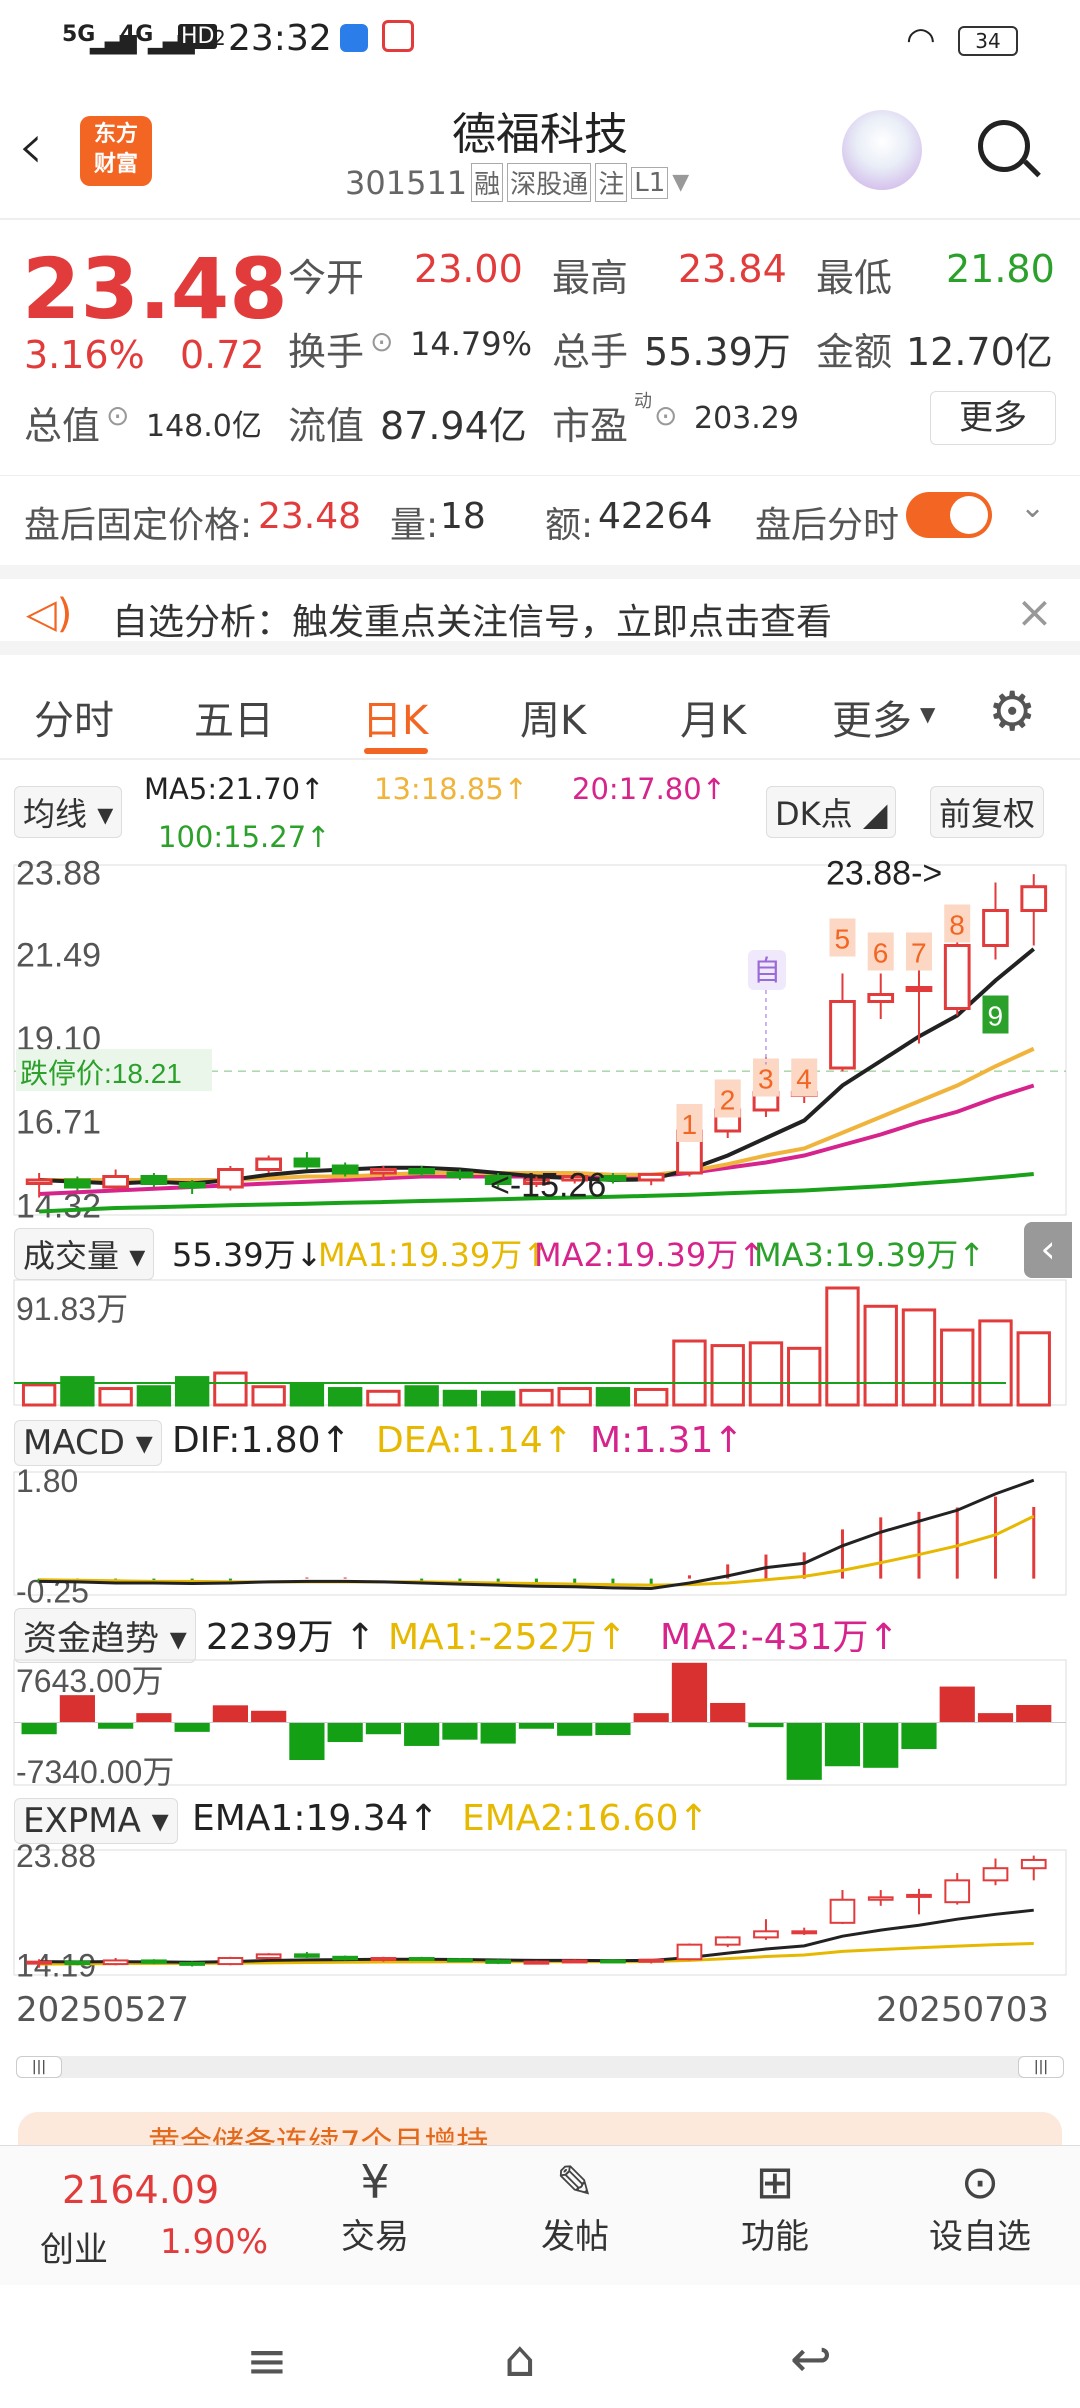  What do you see at coordinates (1032, 507) in the screenshot?
I see `chevron-down-icon-2: ⌄` at bounding box center [1032, 507].